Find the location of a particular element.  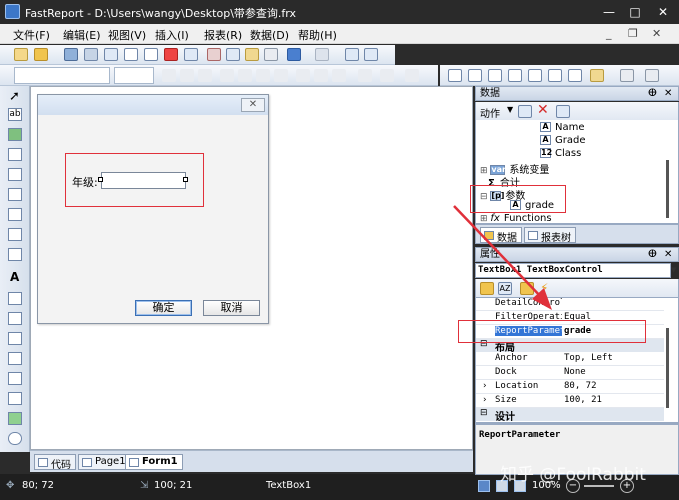

menu-edit: 编辑(E) is located at coordinates (82, 35).